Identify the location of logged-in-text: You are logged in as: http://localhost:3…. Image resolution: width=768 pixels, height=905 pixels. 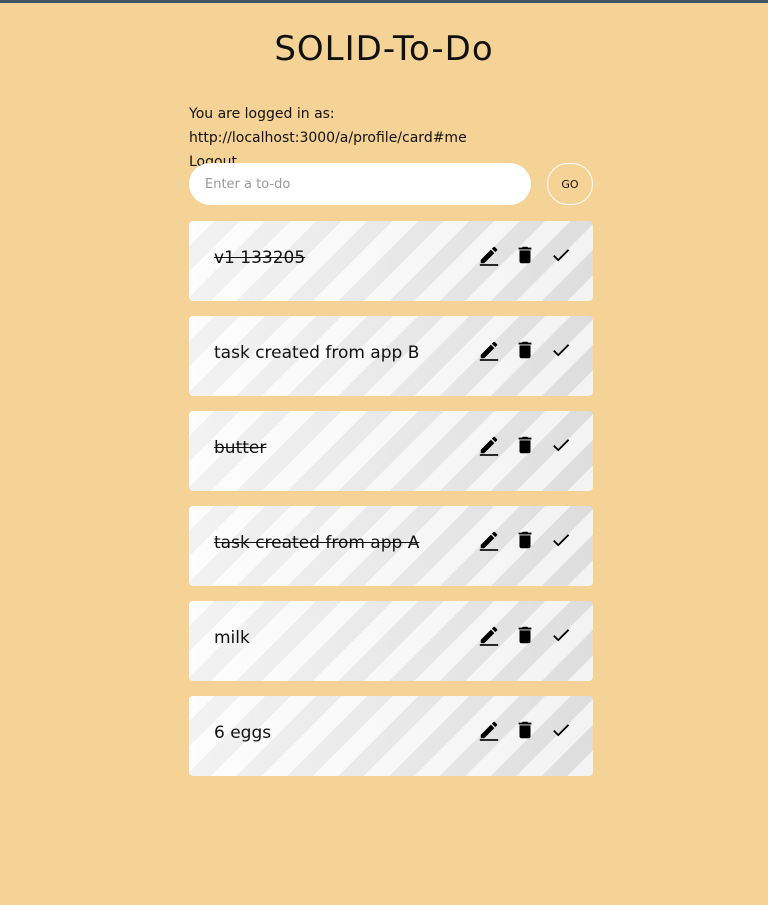
(328, 126).